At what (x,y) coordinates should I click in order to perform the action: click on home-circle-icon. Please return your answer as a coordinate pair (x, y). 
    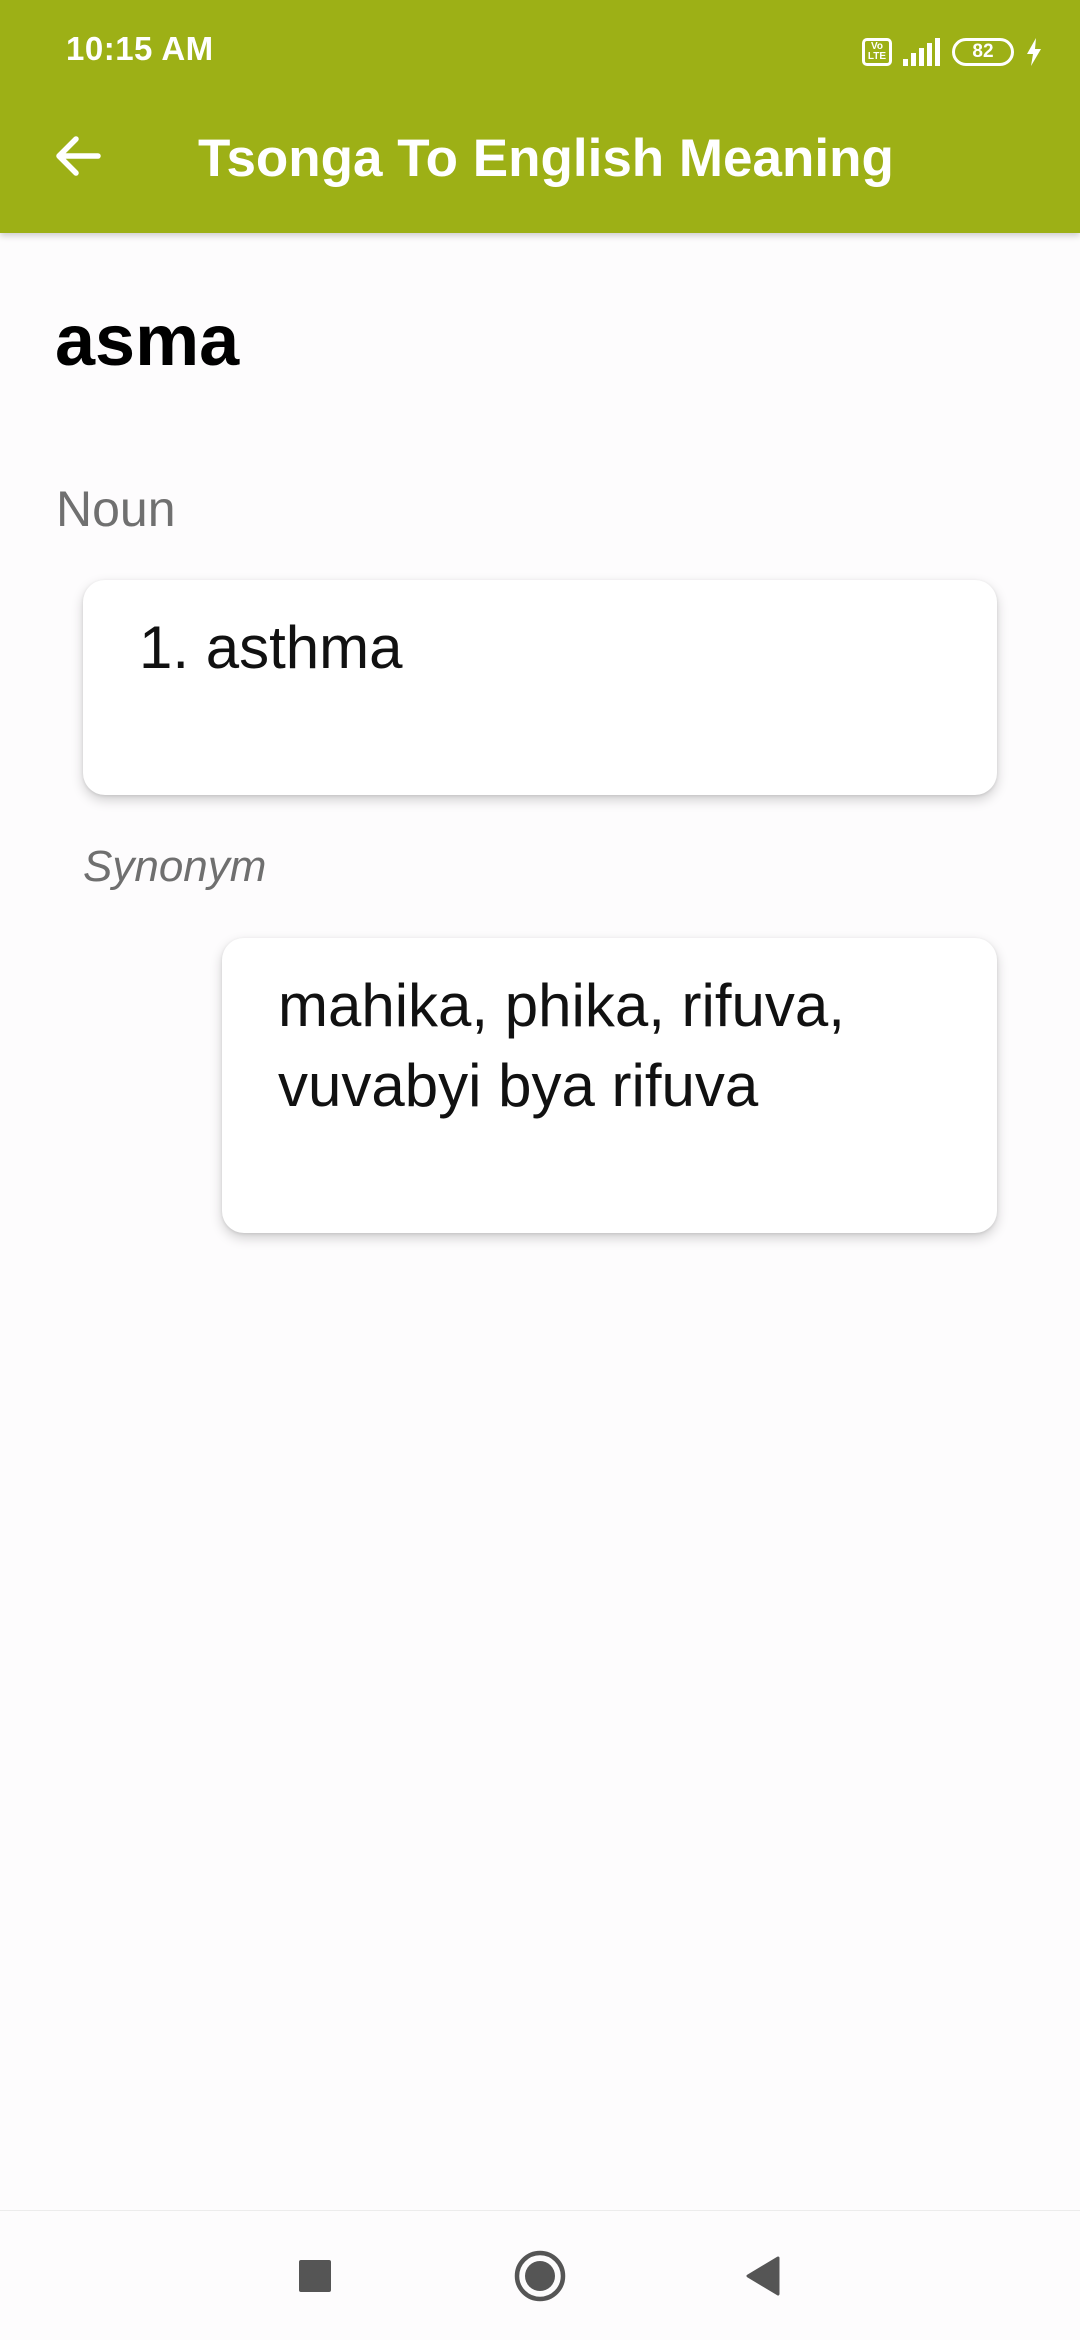
    Looking at the image, I should click on (540, 2276).